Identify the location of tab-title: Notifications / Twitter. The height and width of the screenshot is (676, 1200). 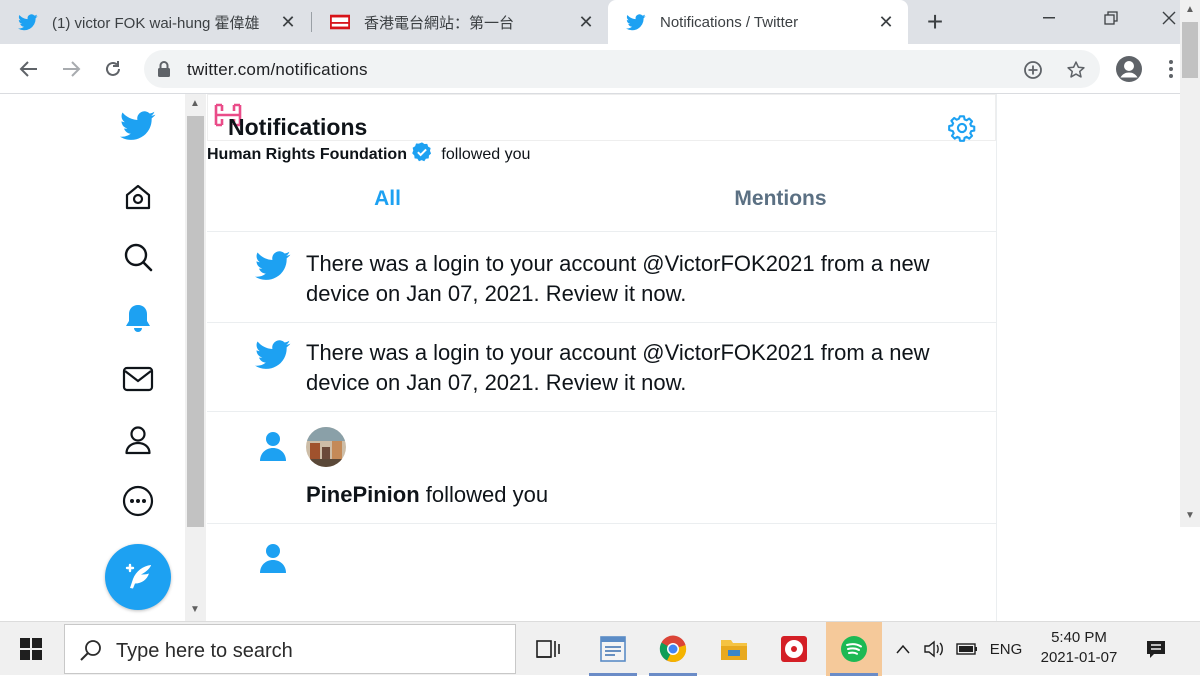
(729, 22).